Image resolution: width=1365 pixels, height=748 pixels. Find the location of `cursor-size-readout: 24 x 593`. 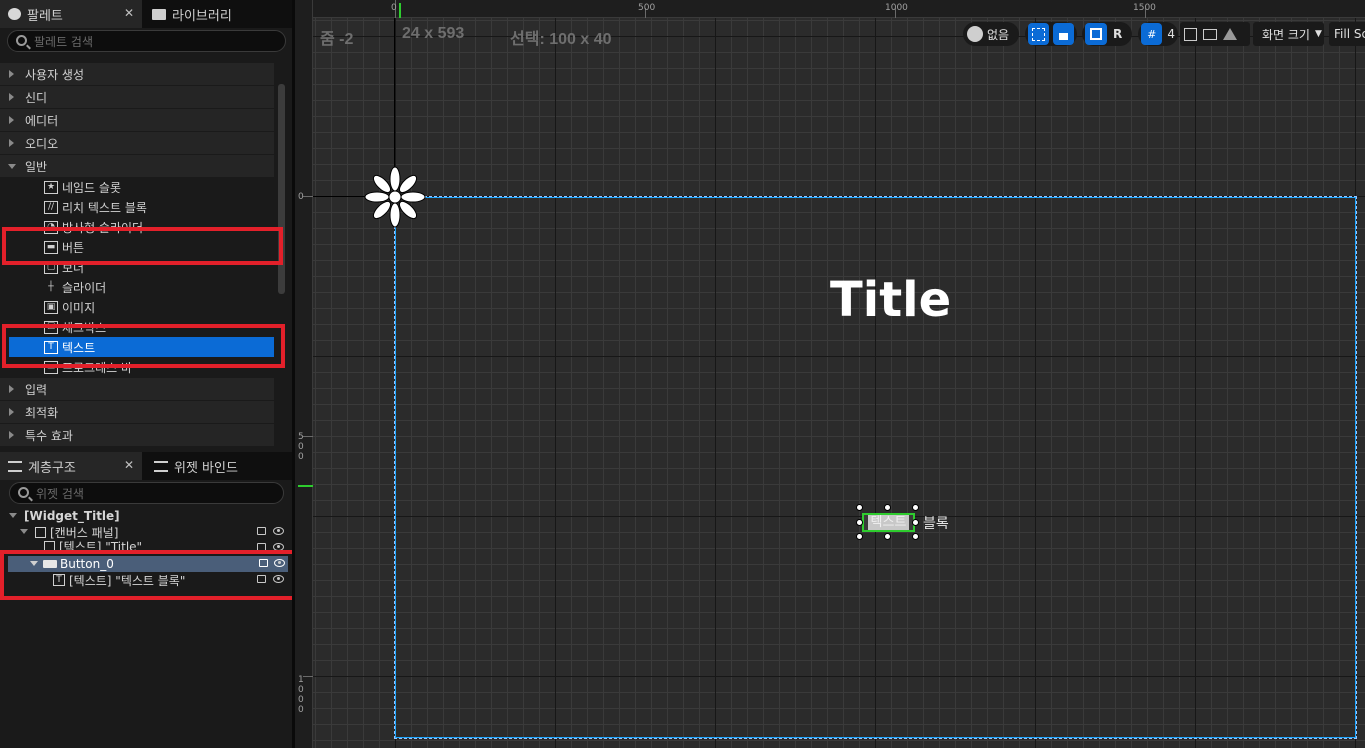

cursor-size-readout: 24 x 593 is located at coordinates (433, 33).